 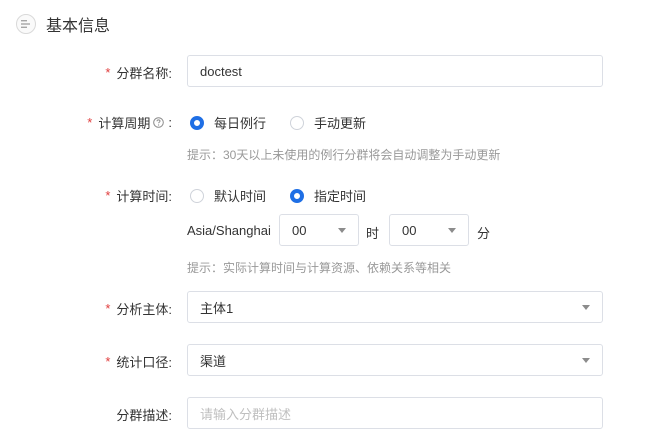 I want to click on question-circle-icon, so click(x=159, y=122).